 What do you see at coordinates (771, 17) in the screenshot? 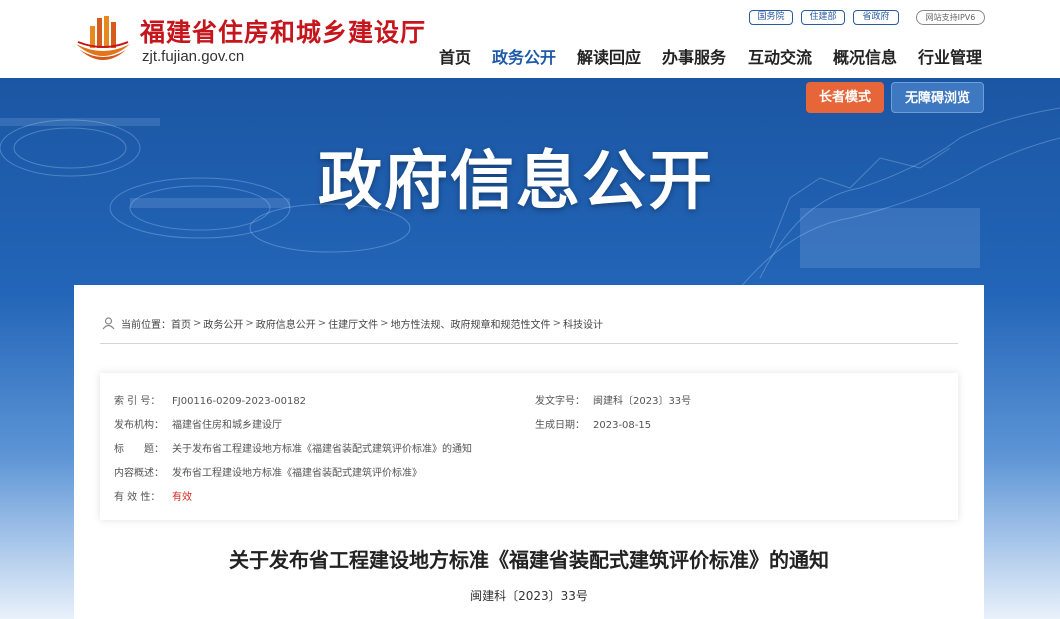
I see `top-link-state-council: 国务院` at bounding box center [771, 17].